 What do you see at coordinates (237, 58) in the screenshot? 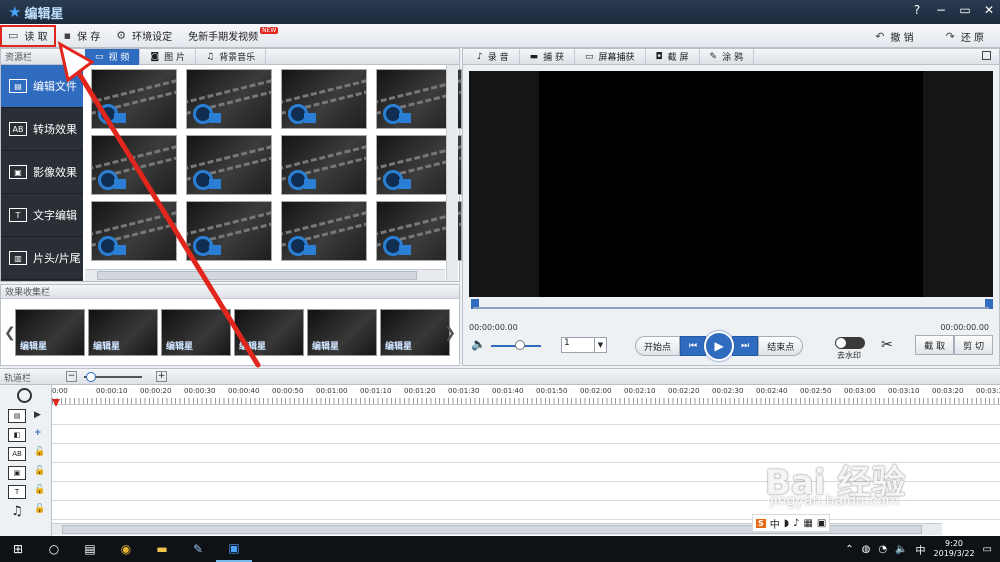
I see `tab-music-label: 背景音乐` at bounding box center [237, 58].